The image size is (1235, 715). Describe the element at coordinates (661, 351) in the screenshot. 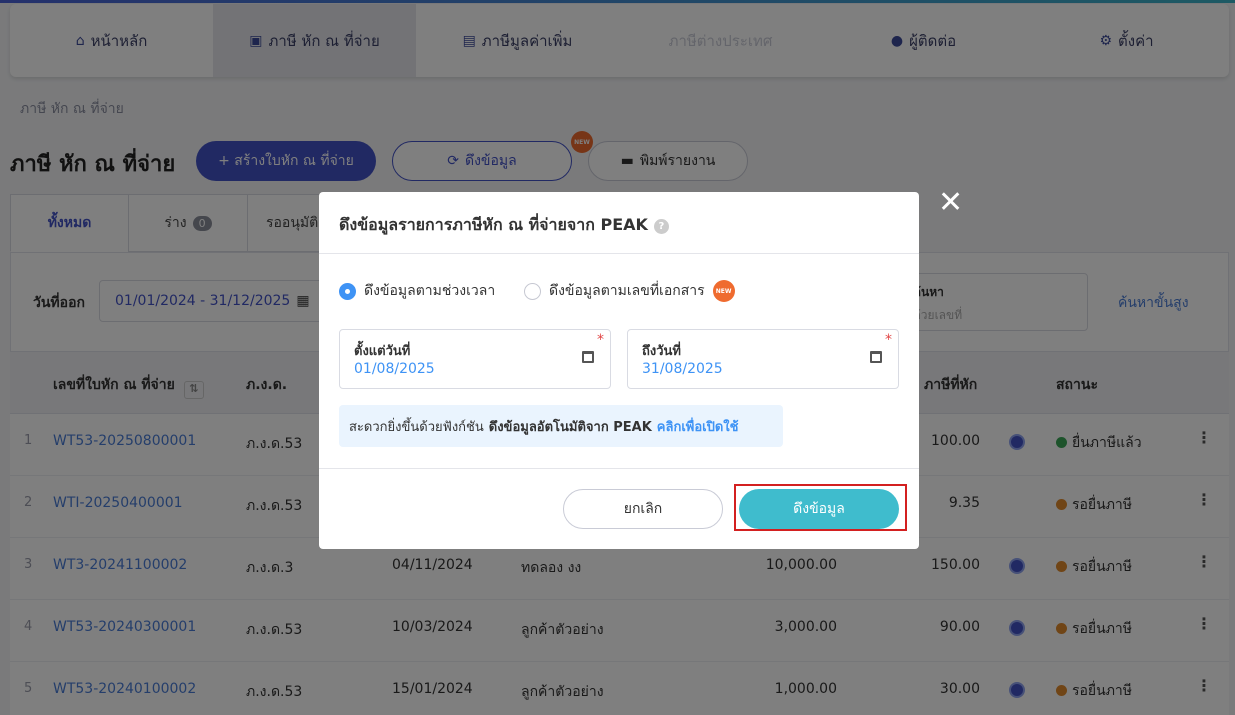

I see `to-date-label: ถึงวันที่` at that location.